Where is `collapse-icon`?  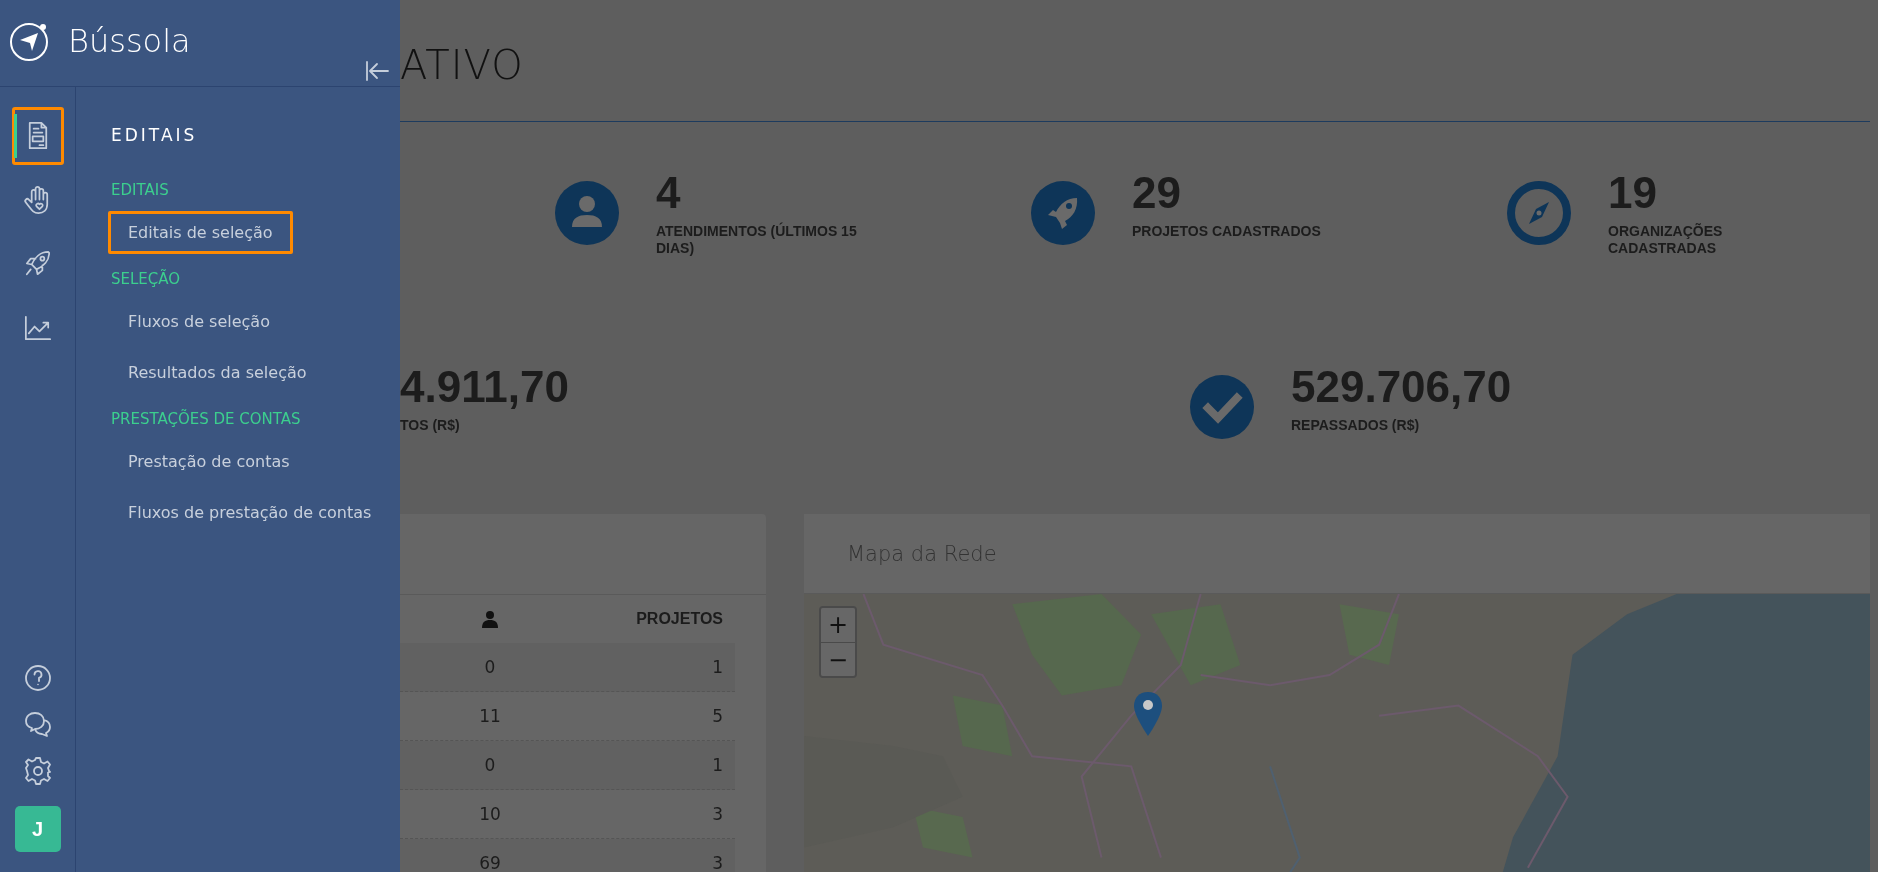
collapse-icon is located at coordinates (377, 71).